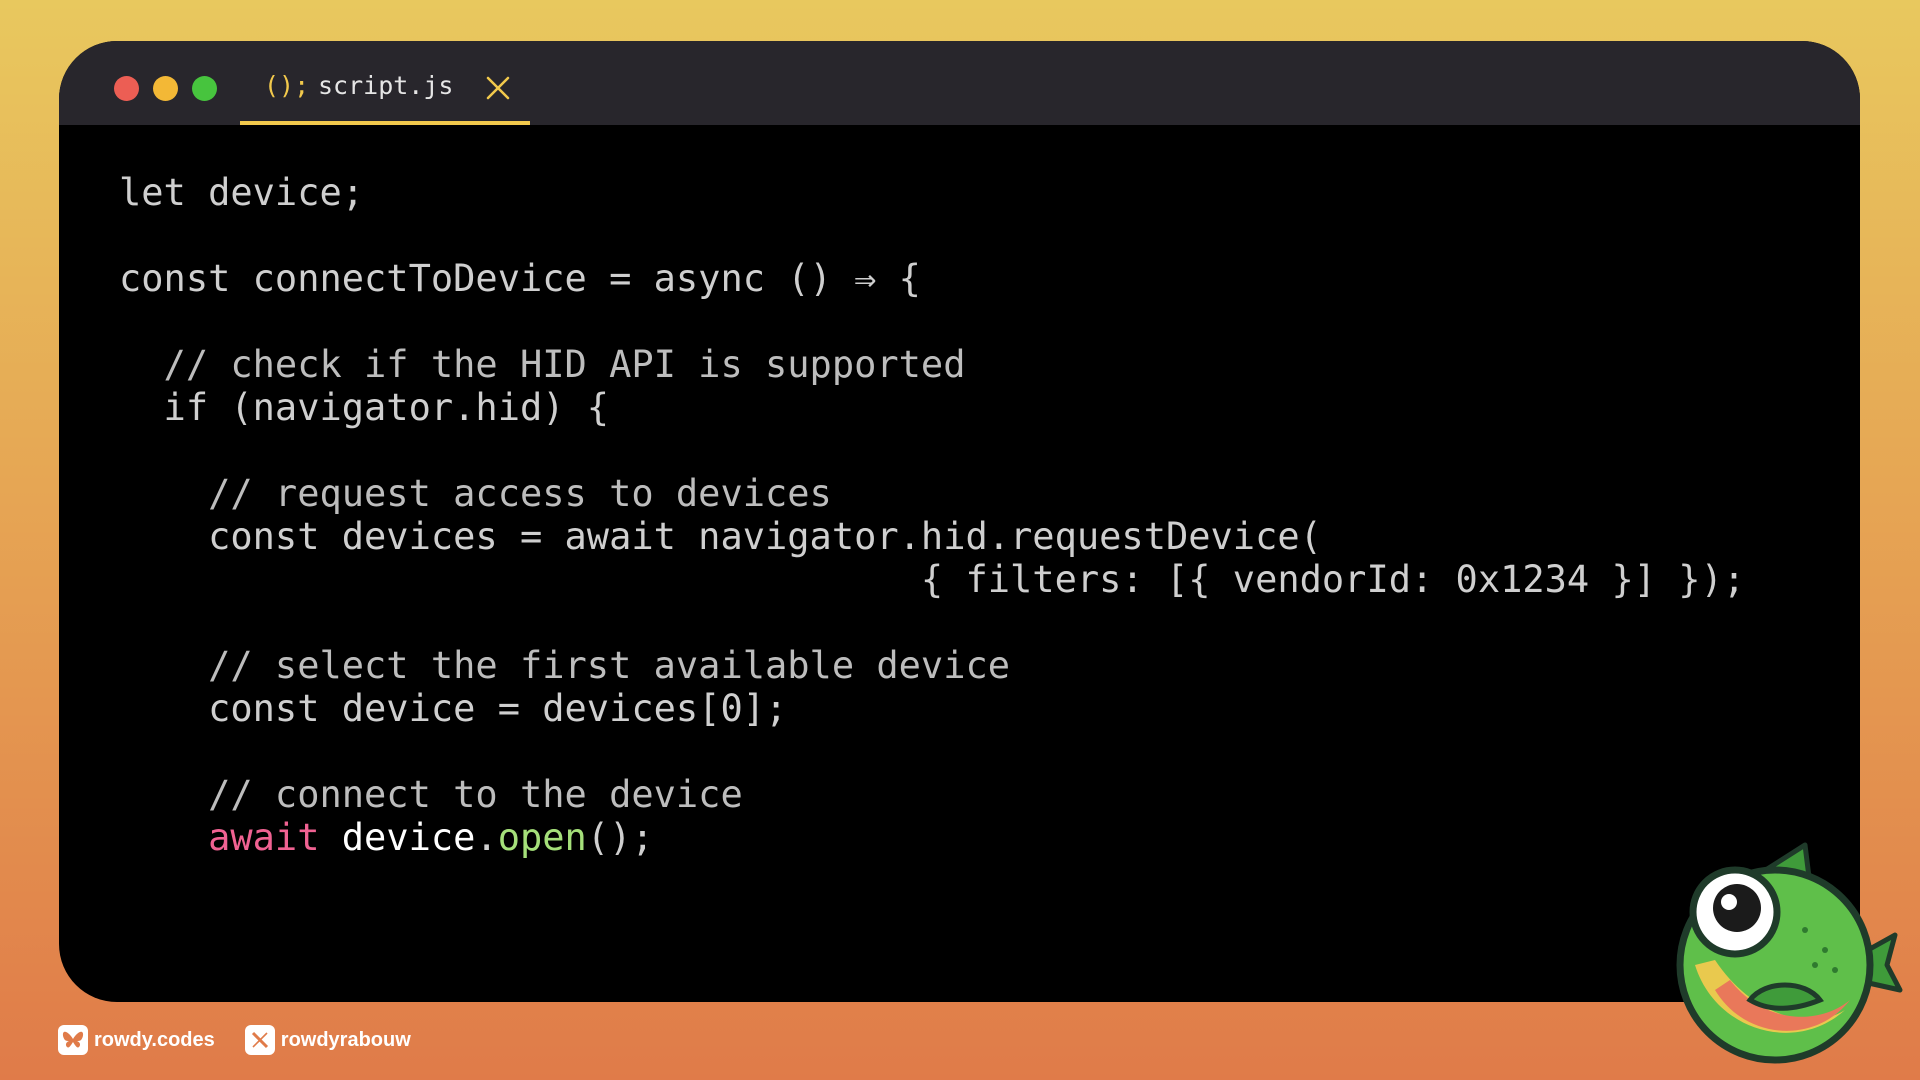 This screenshot has height=1080, width=1920. I want to click on maximize-window-button, so click(204, 88).